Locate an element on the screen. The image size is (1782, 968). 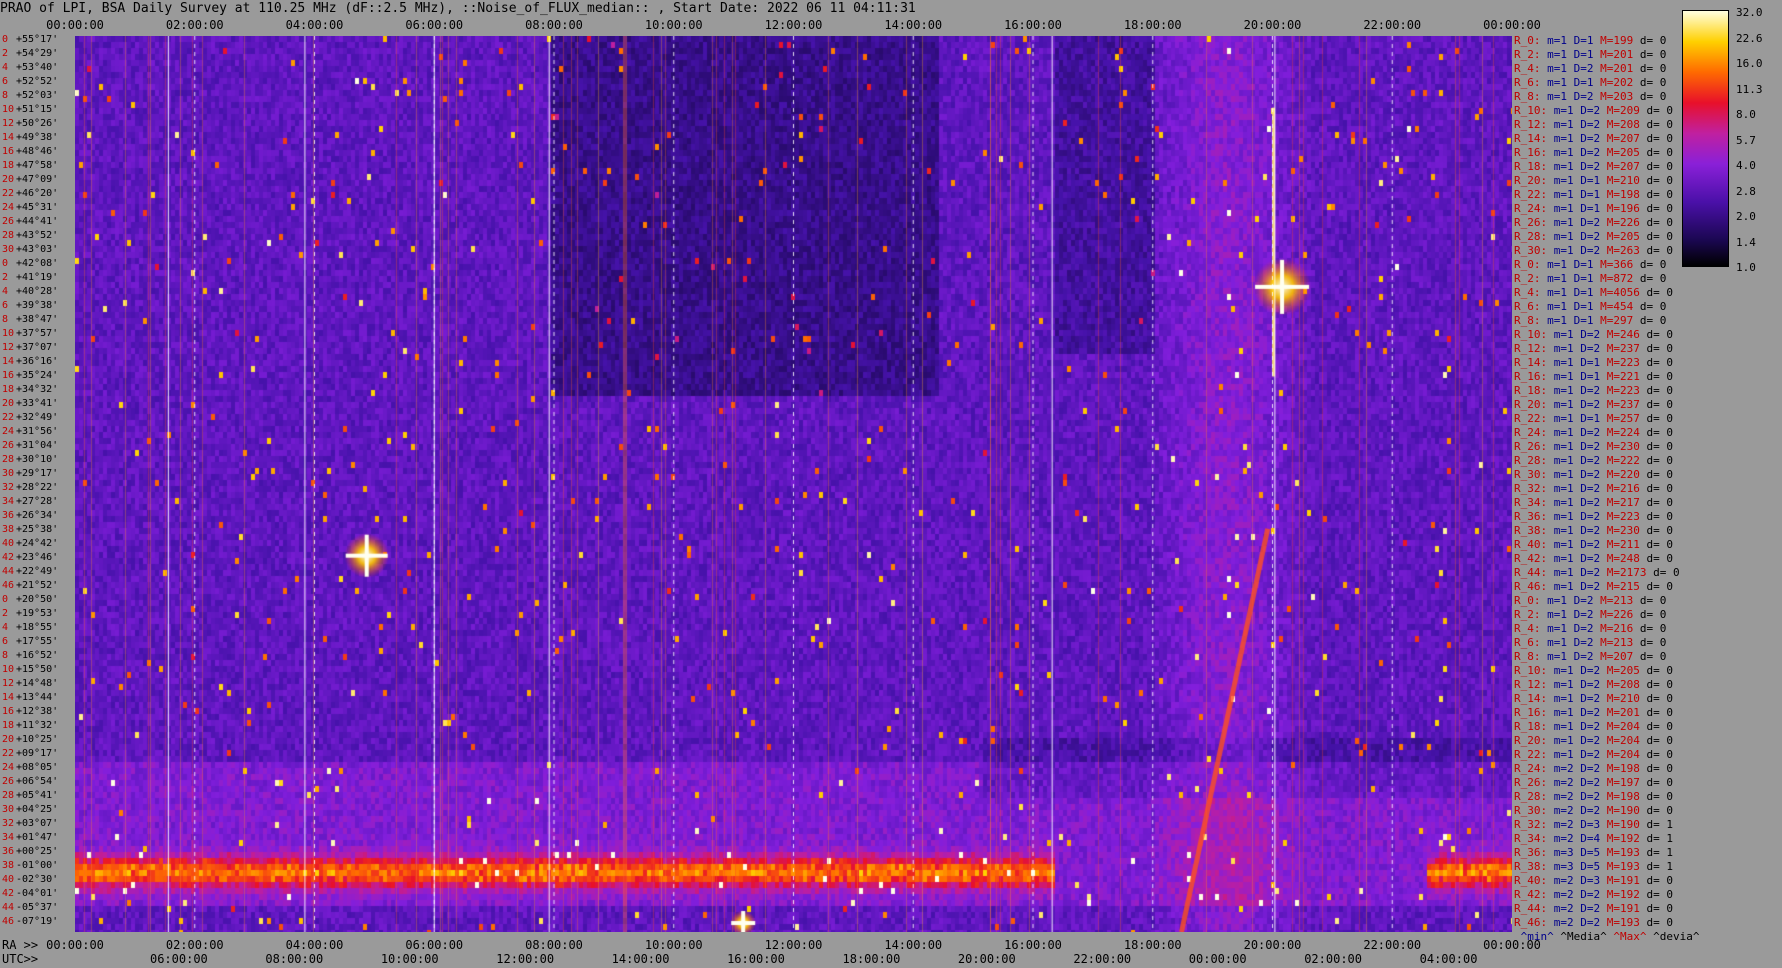
row-stat: R_32: m=1 D=2 M=216 d= 0 is located at coordinates (1593, 488).